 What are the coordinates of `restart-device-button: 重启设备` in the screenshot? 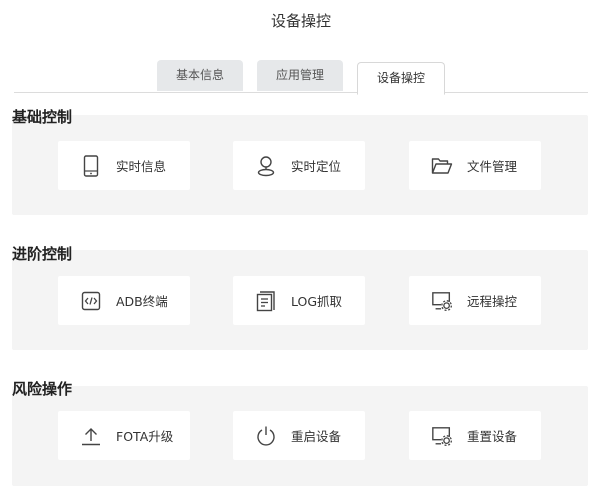 It's located at (299, 435).